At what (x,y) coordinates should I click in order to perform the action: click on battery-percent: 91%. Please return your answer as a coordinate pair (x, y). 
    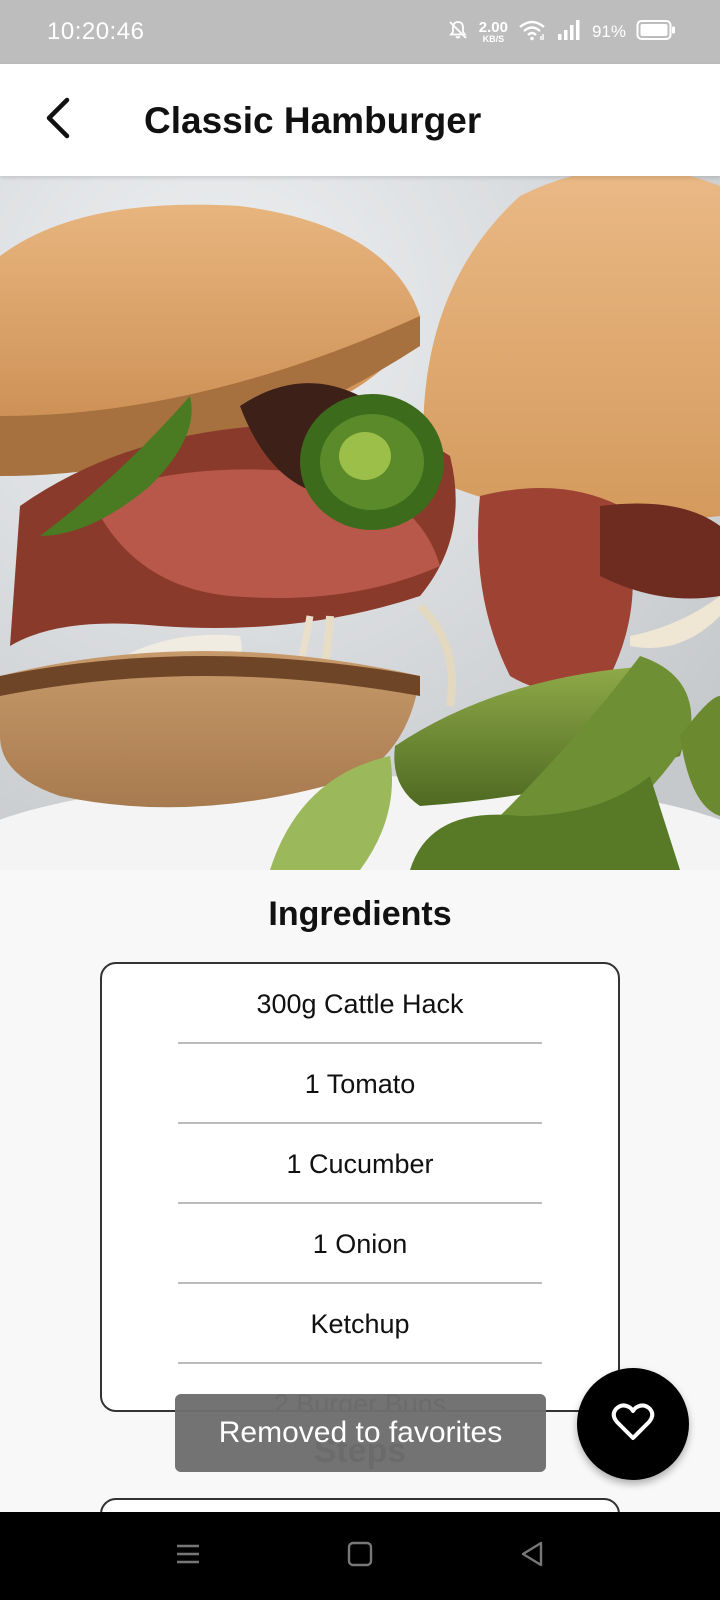
    Looking at the image, I should click on (608, 31).